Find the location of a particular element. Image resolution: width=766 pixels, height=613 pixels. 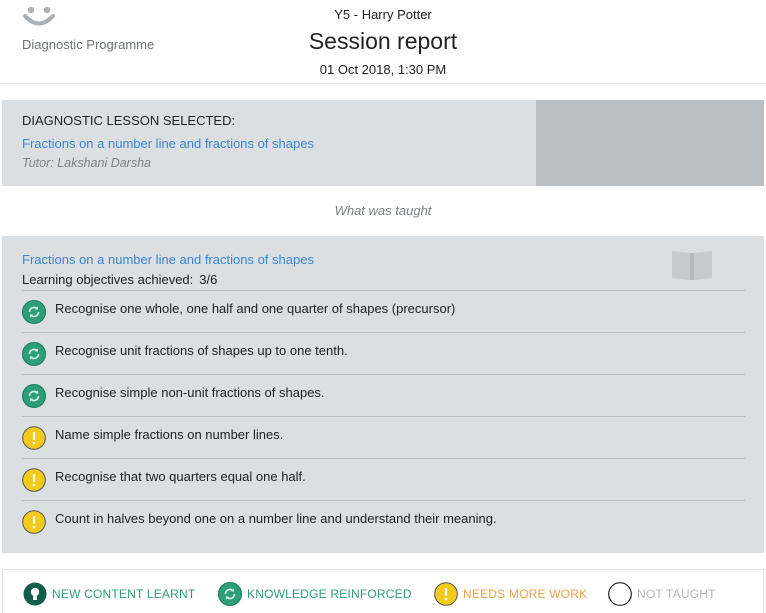

legend-needs-work: NEEDS MORE WORK is located at coordinates (510, 594).